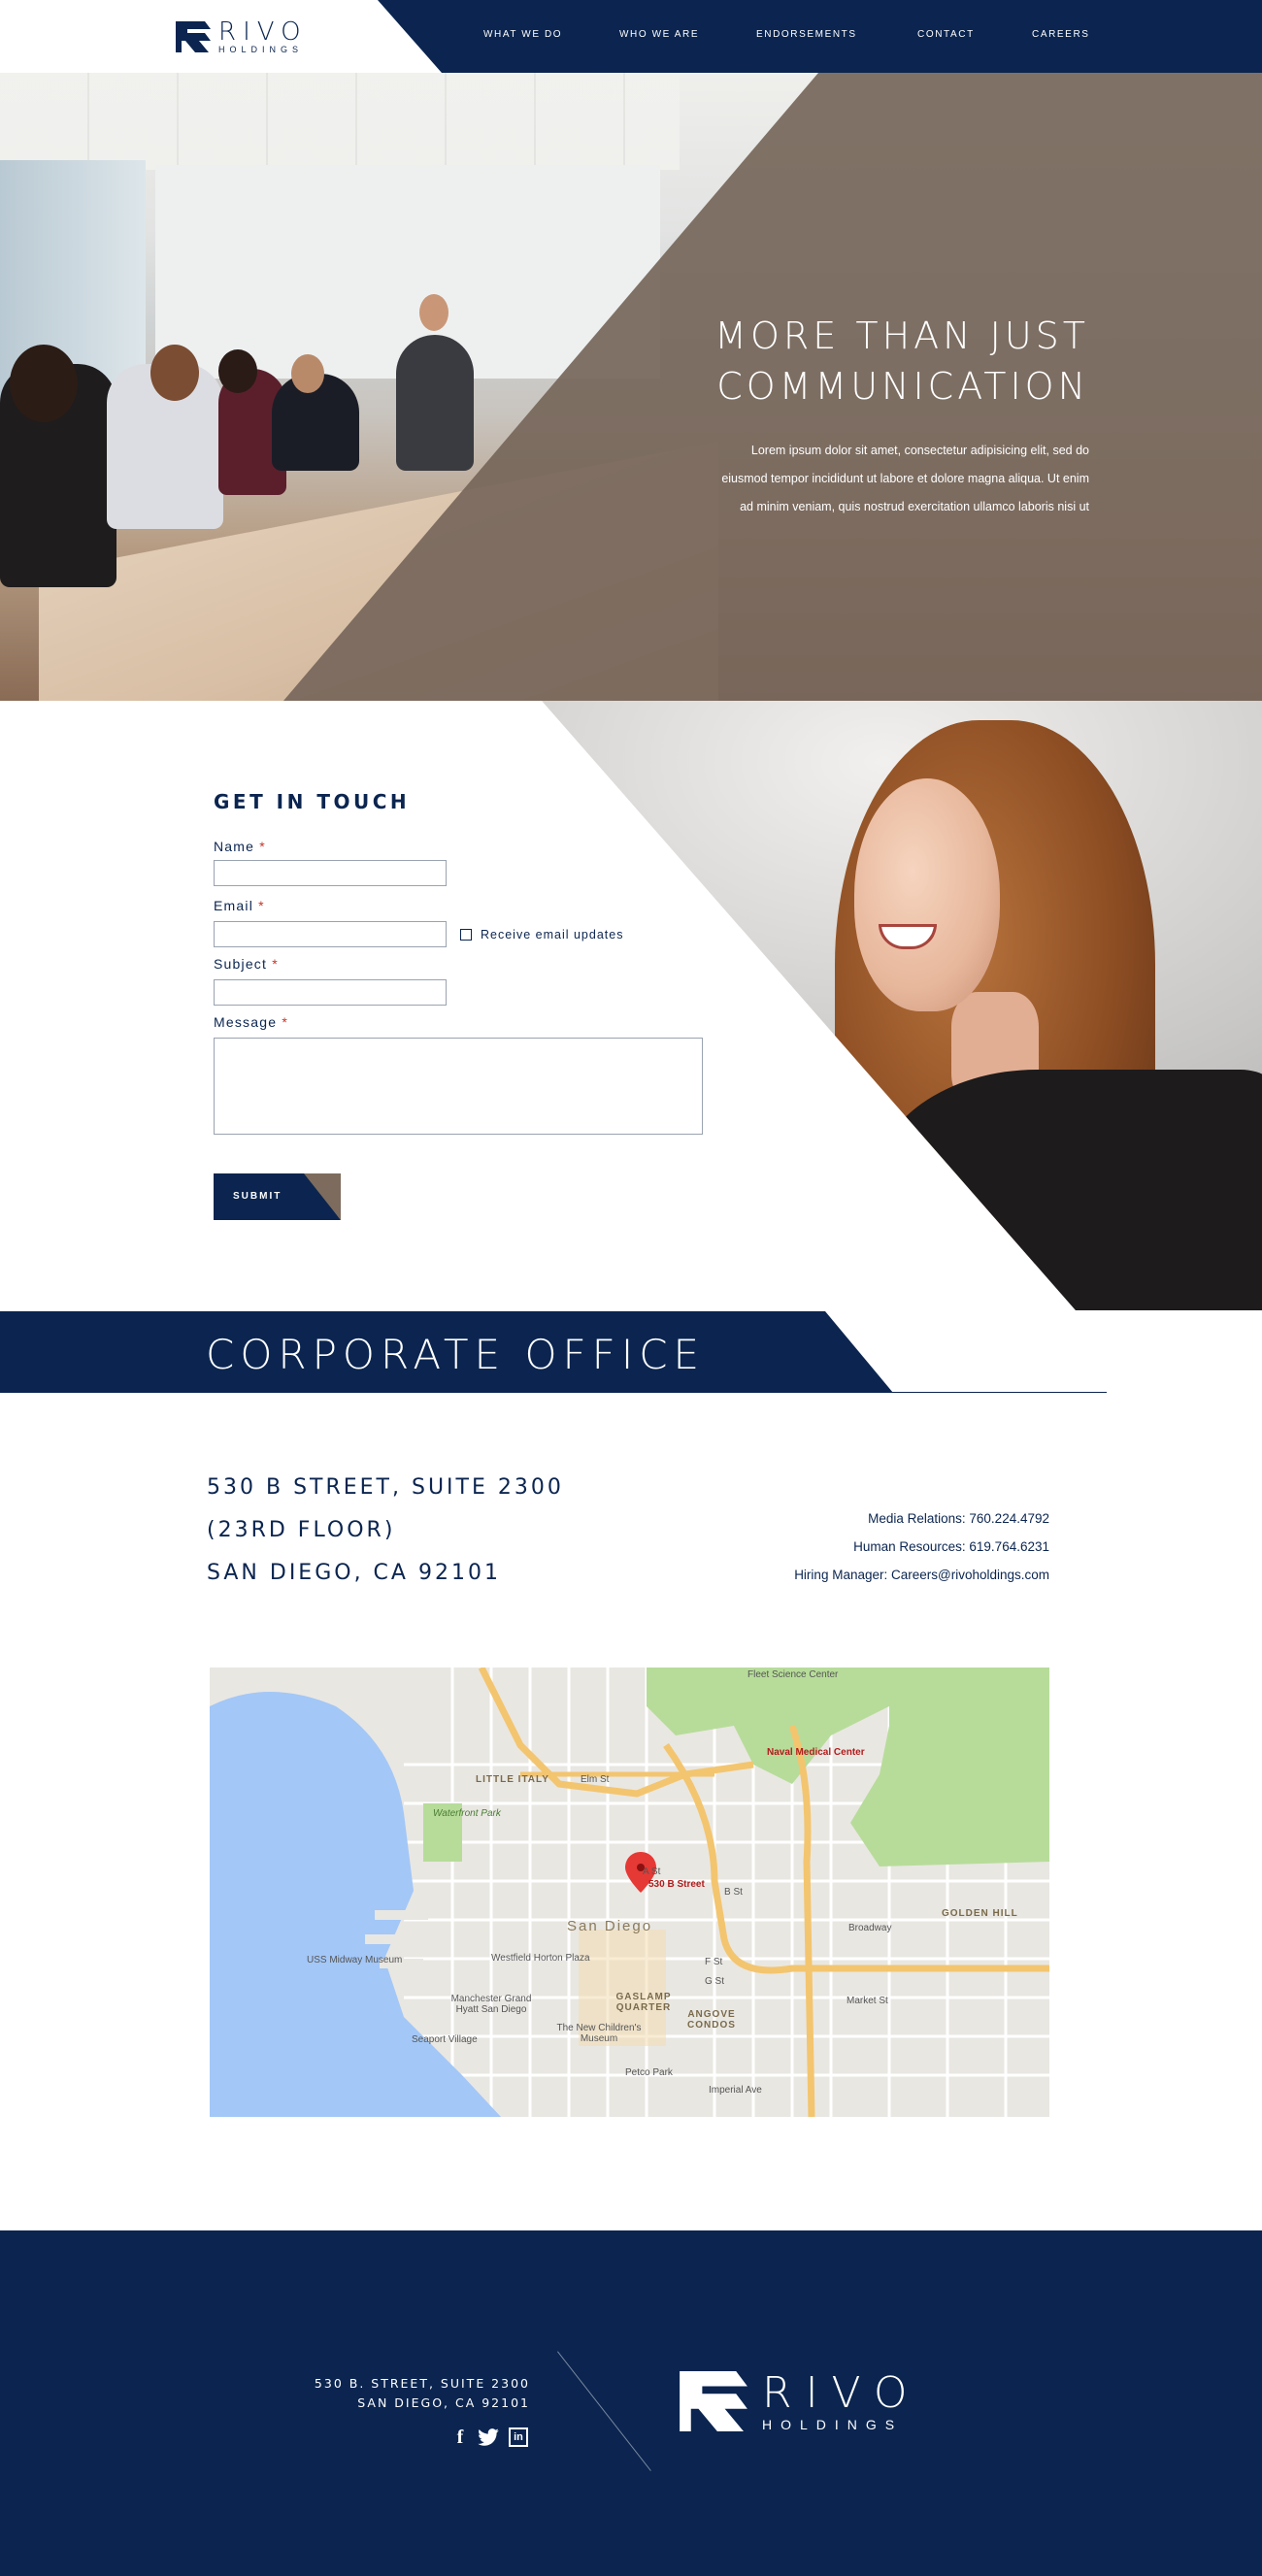 Image resolution: width=1262 pixels, height=2576 pixels. What do you see at coordinates (631, 2403) in the screenshot?
I see `site-footer` at bounding box center [631, 2403].